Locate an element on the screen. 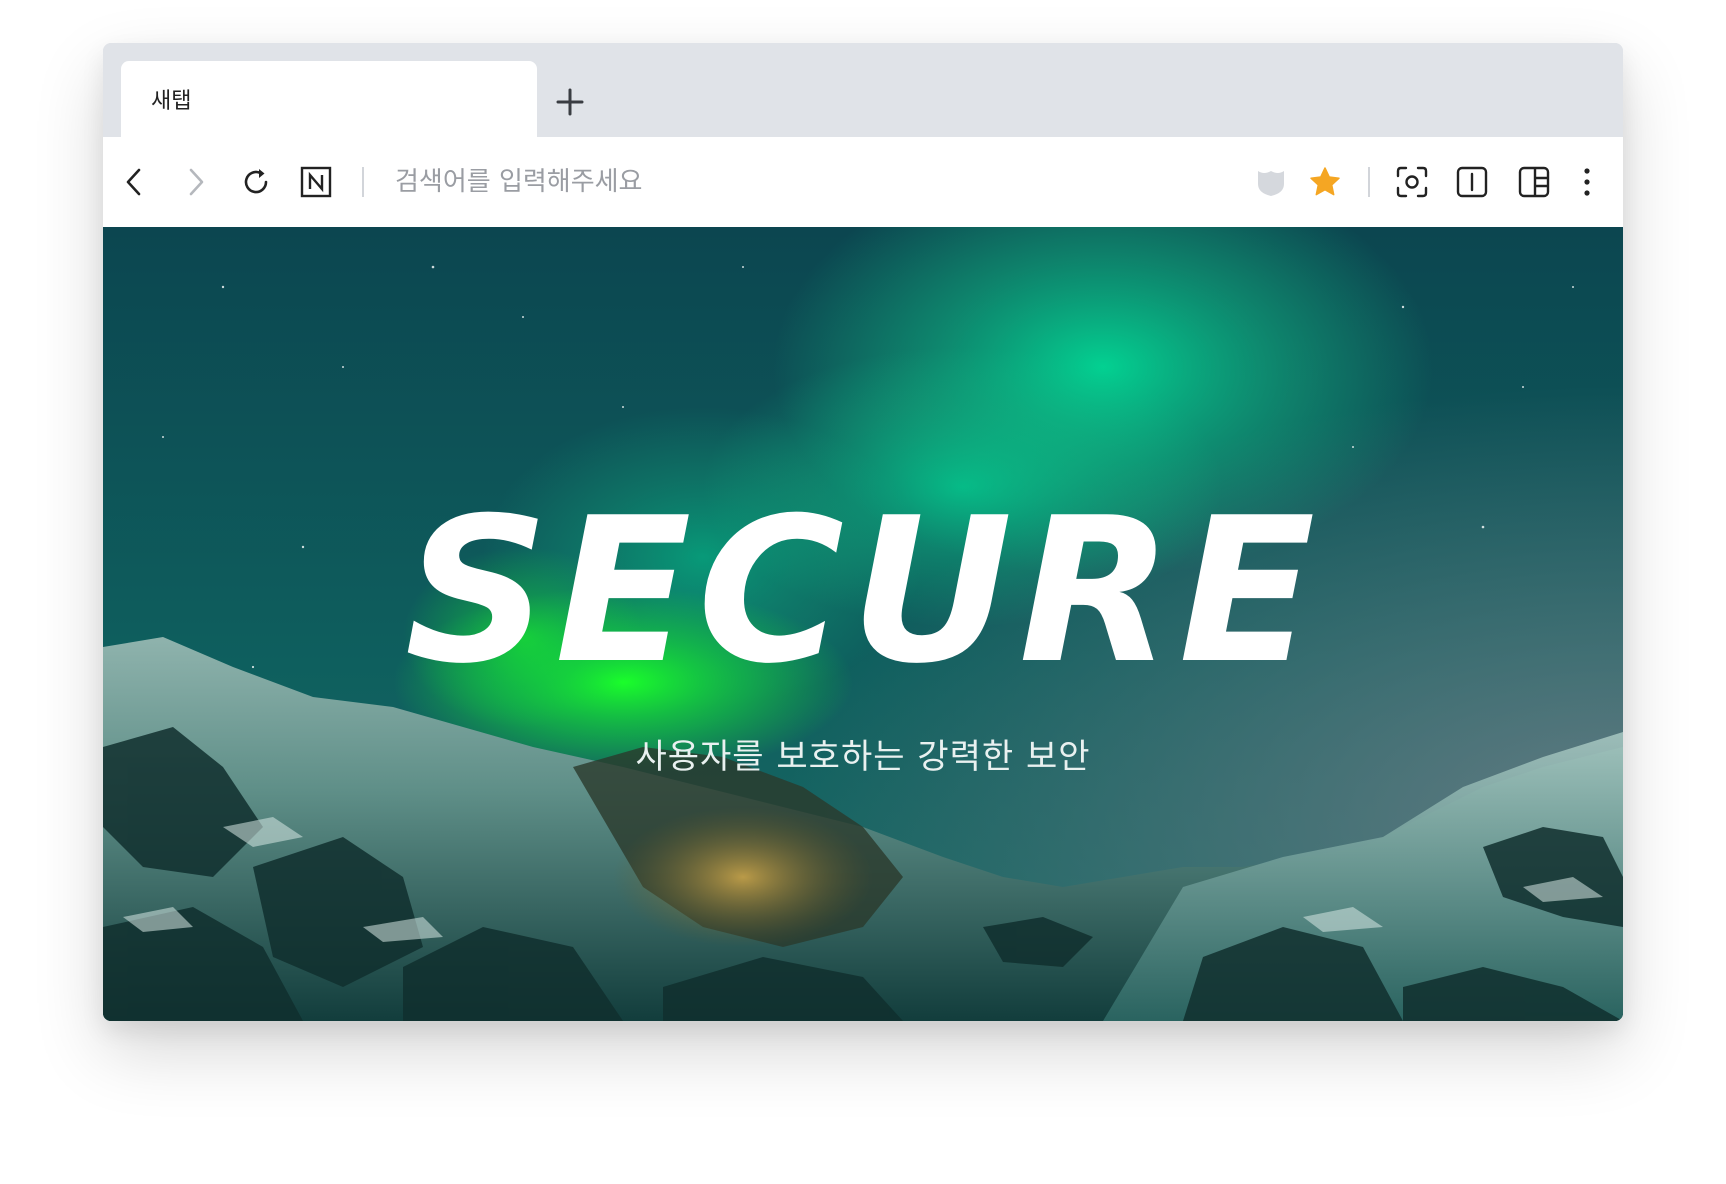 The width and height of the screenshot is (1726, 1184). tab-new-tab: 새탭 is located at coordinates (329, 99).